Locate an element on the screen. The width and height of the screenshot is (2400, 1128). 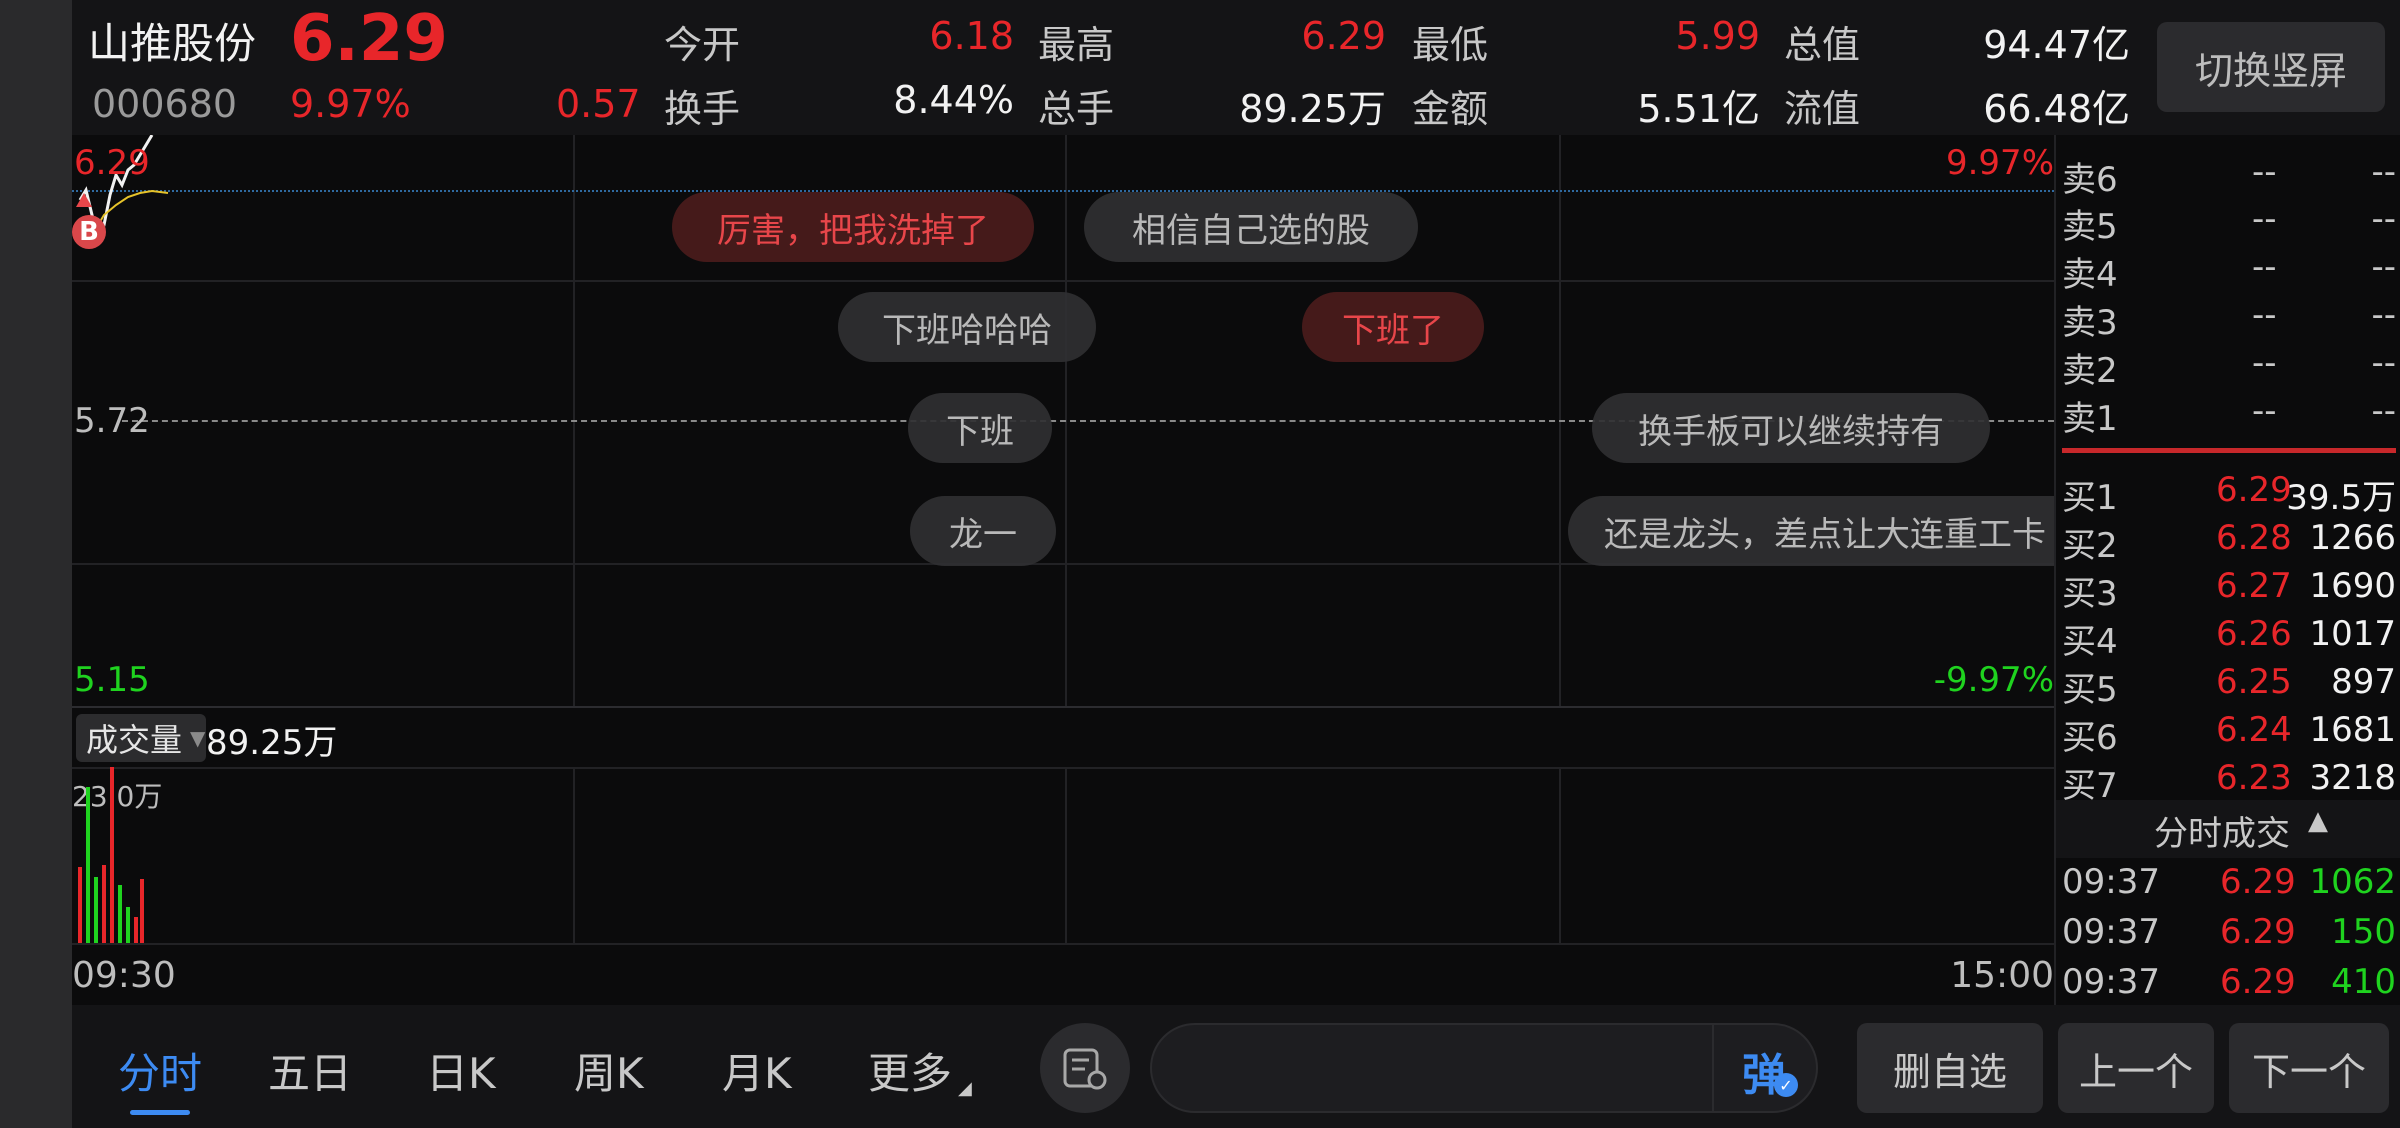
danmaku-bubble: 下班 is located at coordinates (980, 428).